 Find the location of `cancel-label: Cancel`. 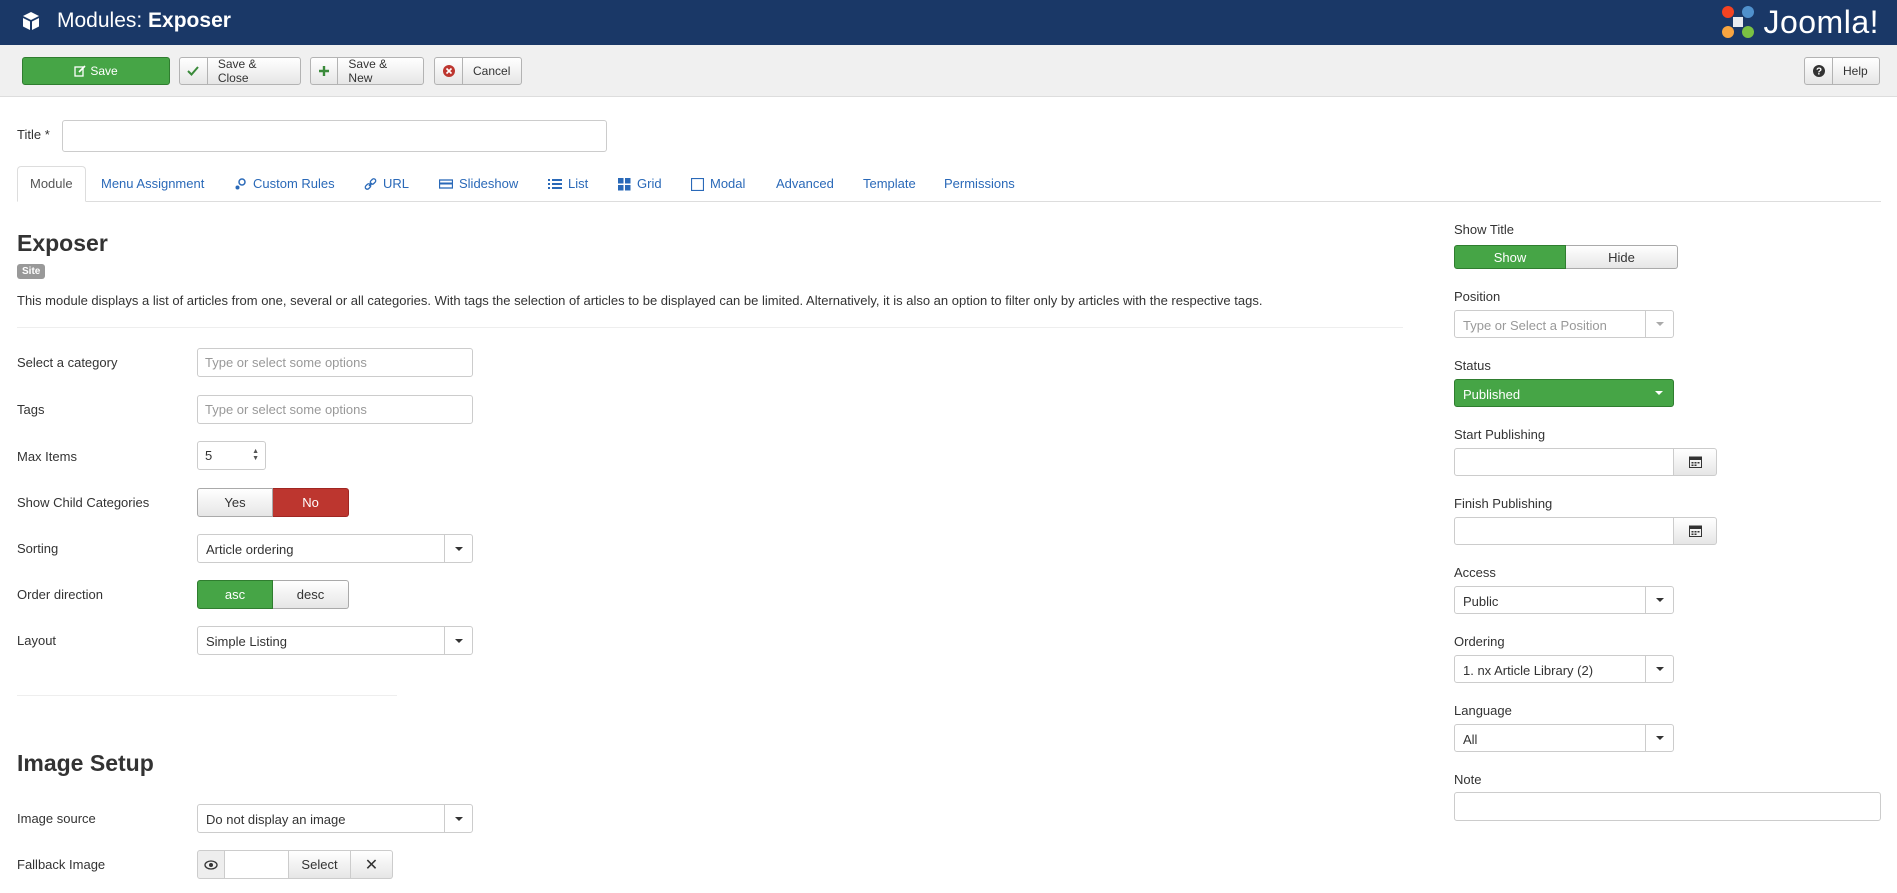

cancel-label: Cancel is located at coordinates (492, 71).